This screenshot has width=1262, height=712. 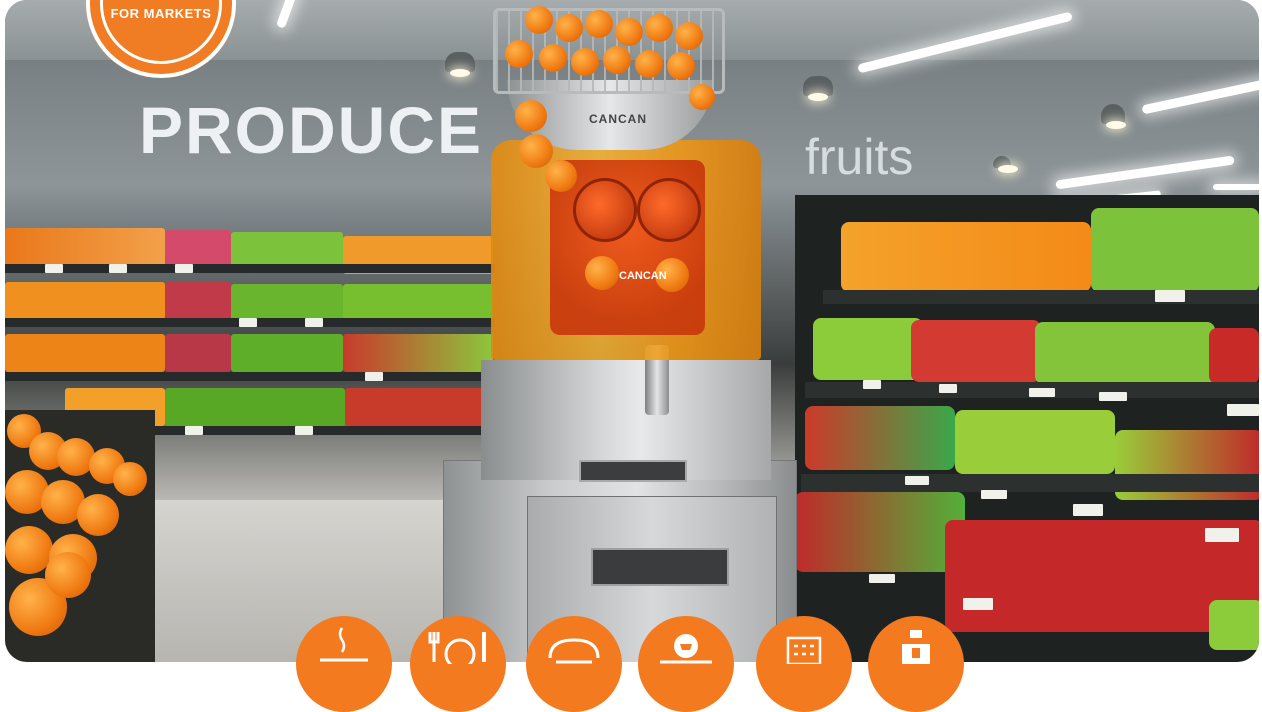 I want to click on bakery-icon, so click(x=574, y=651).